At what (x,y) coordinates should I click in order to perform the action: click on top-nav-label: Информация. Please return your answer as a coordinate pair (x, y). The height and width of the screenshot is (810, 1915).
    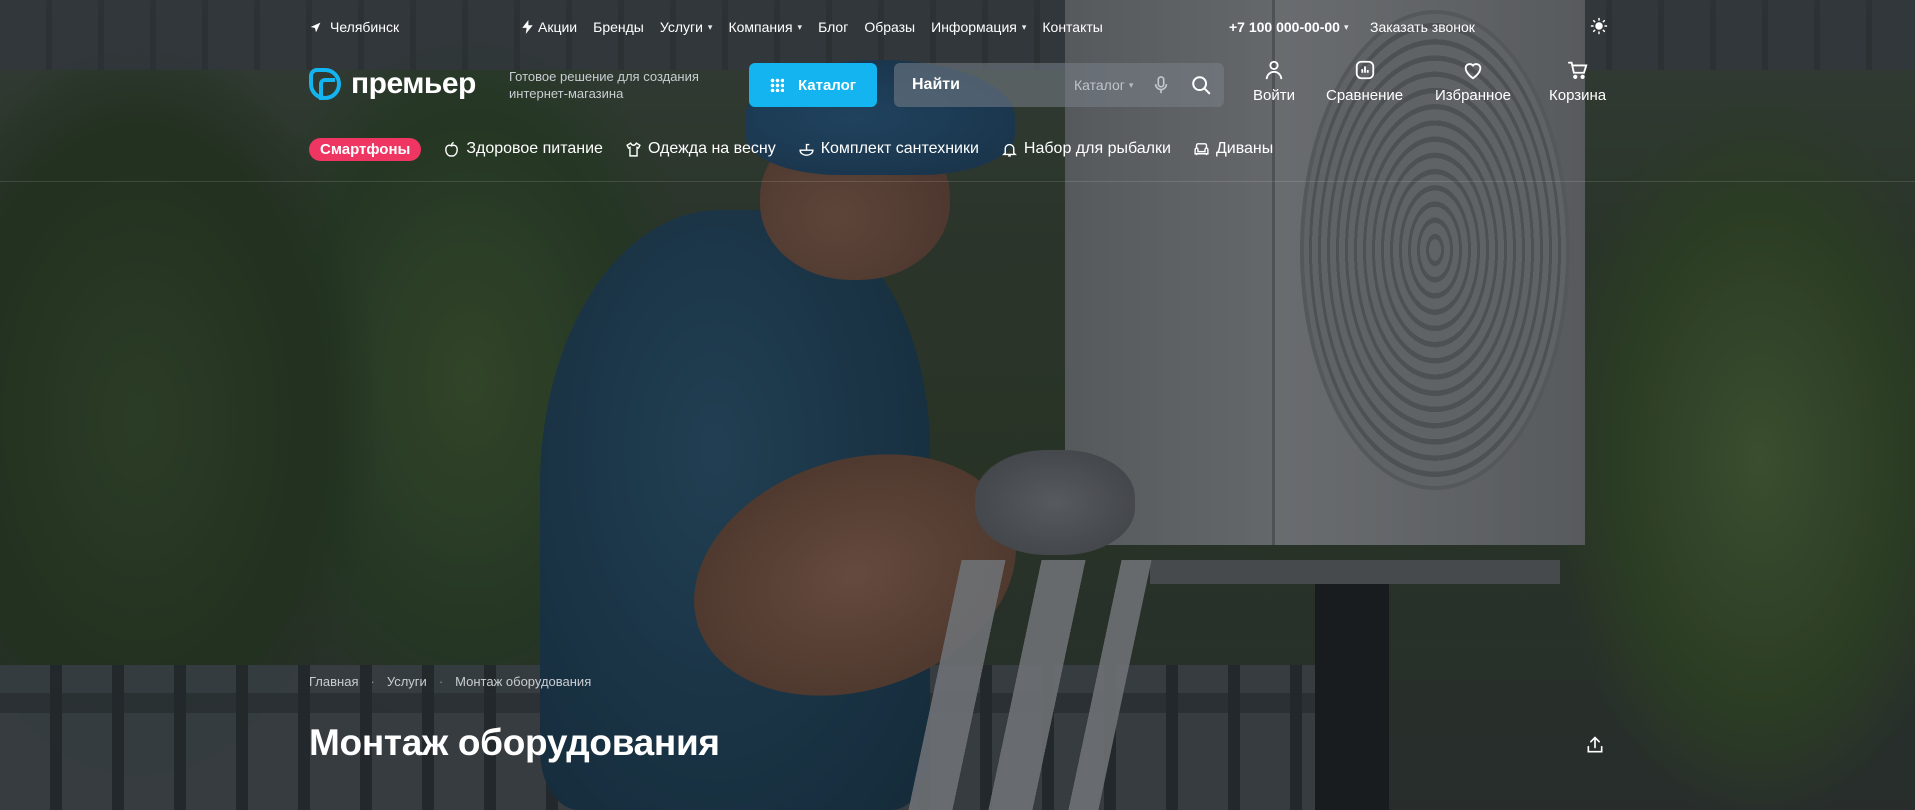
    Looking at the image, I should click on (974, 27).